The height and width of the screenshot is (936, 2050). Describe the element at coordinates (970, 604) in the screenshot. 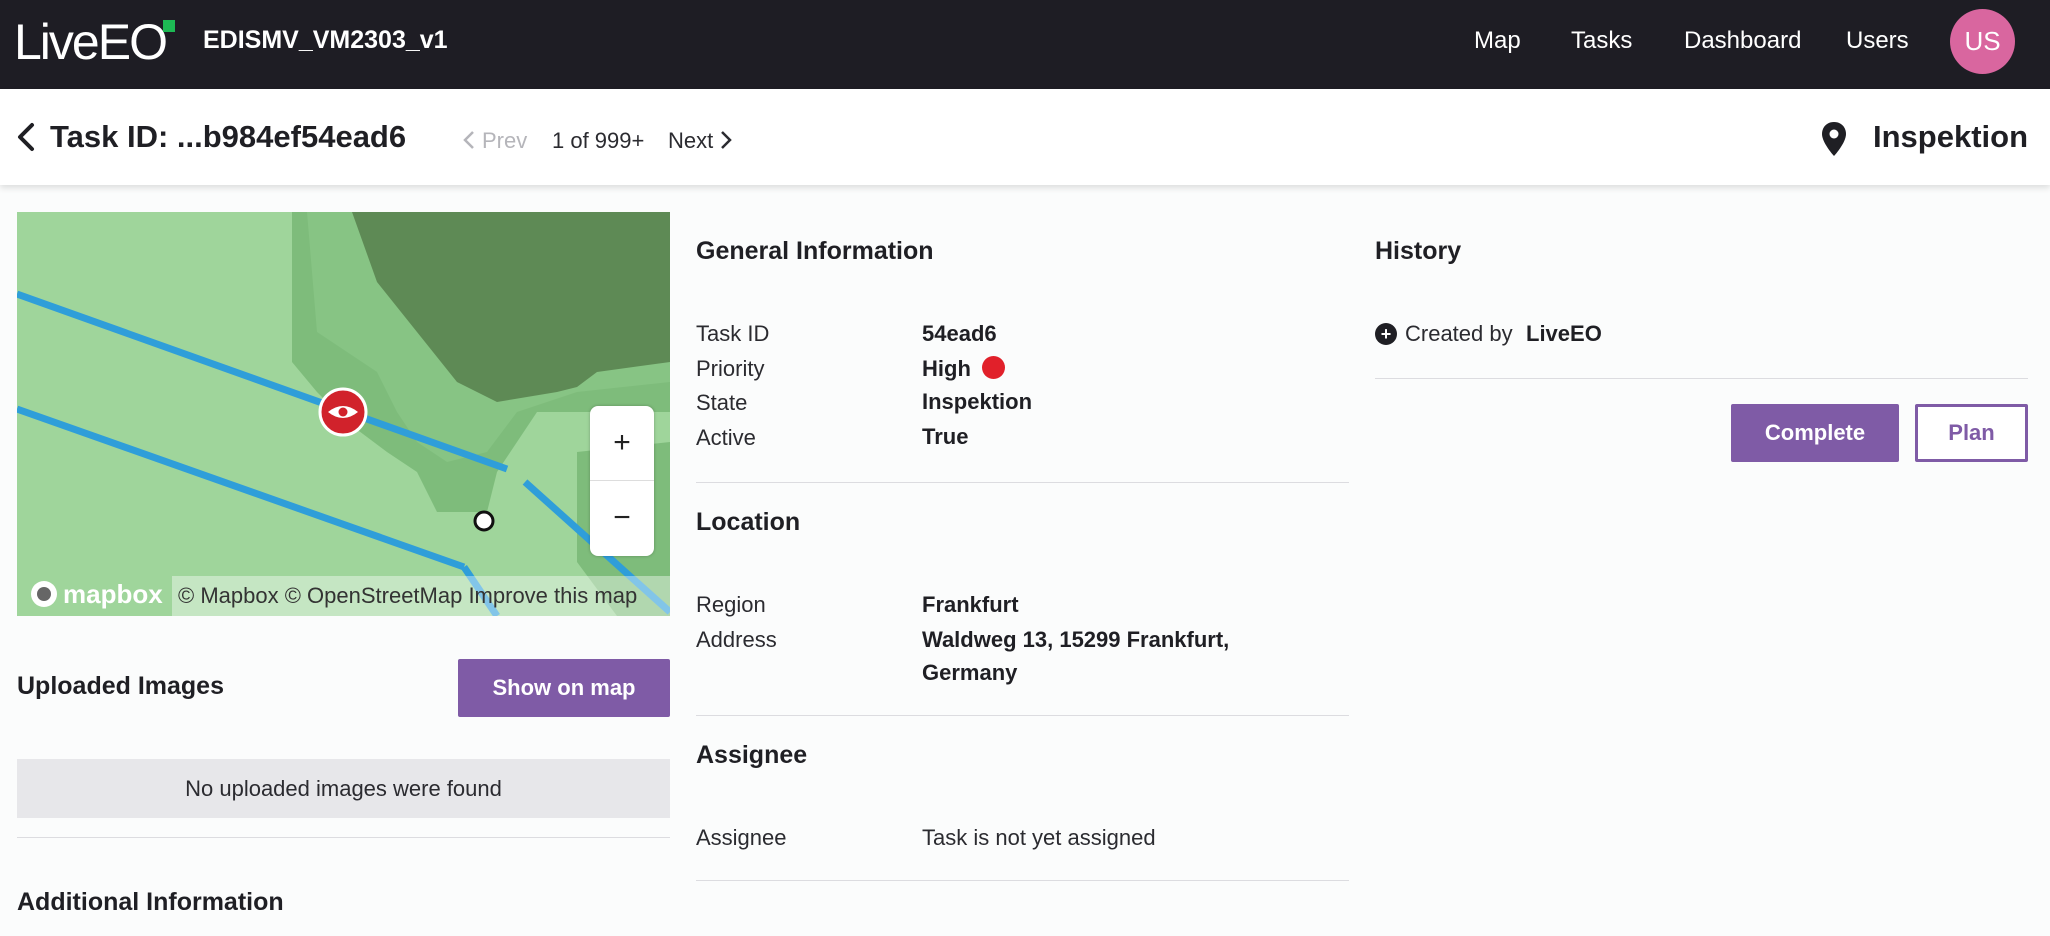

I see `region-value: Frankfurt` at that location.